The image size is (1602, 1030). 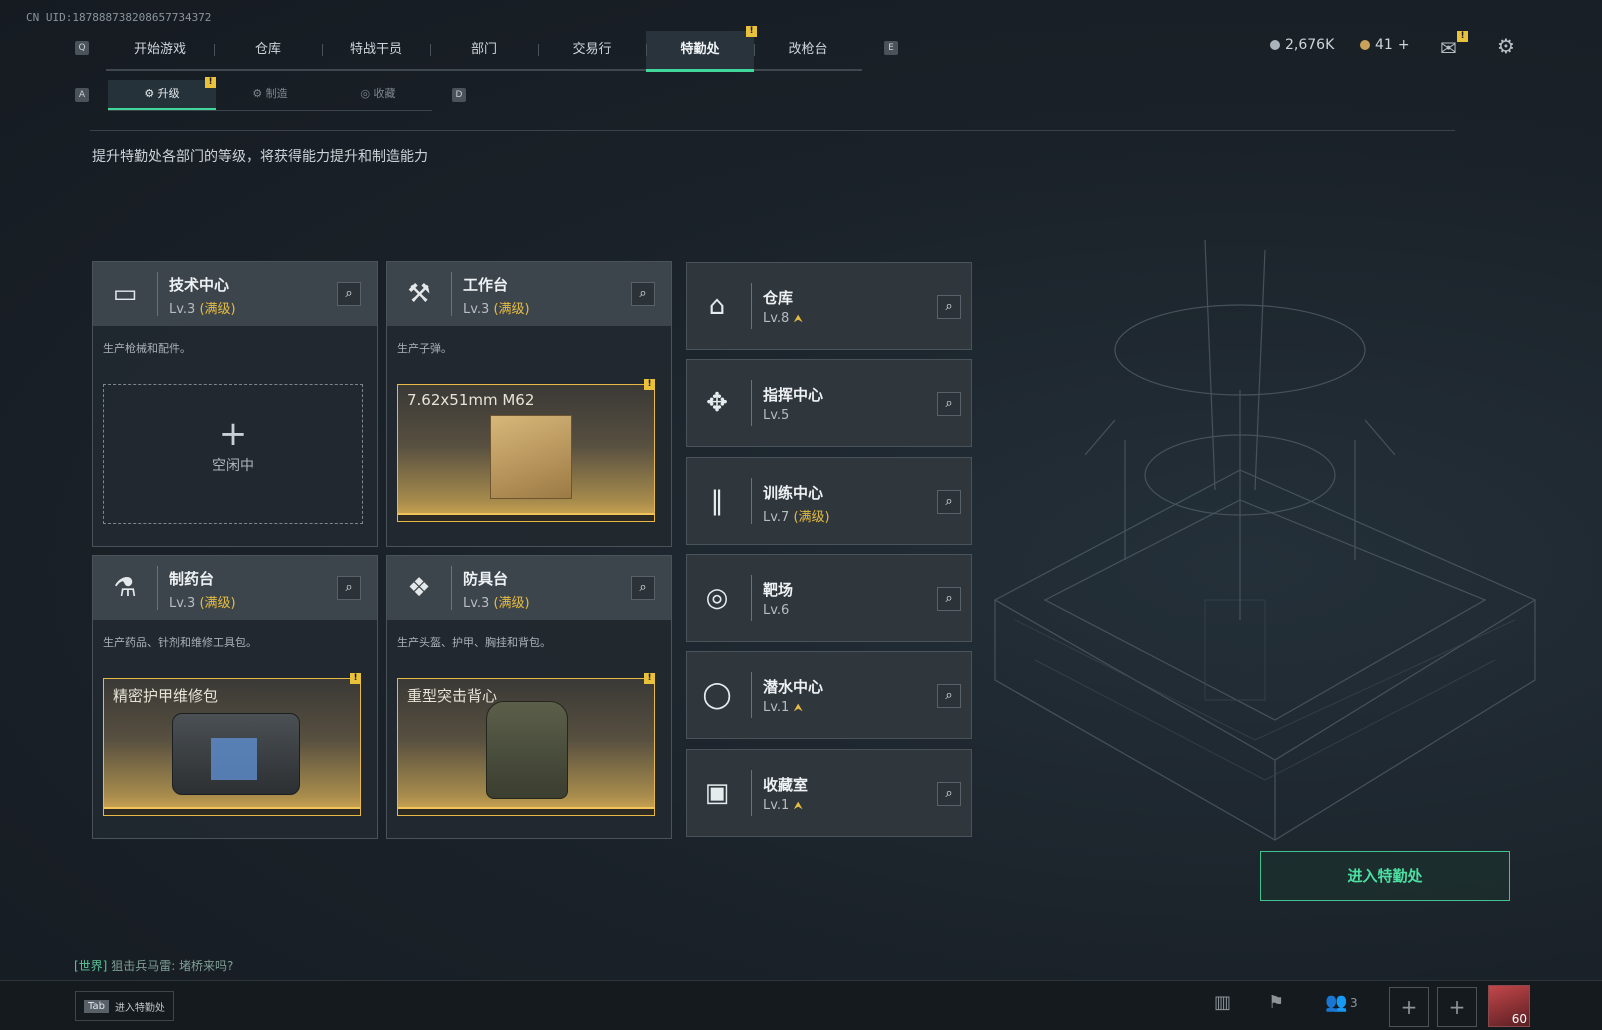 What do you see at coordinates (717, 306) in the screenshot?
I see `warehouse-icon: ⌂` at bounding box center [717, 306].